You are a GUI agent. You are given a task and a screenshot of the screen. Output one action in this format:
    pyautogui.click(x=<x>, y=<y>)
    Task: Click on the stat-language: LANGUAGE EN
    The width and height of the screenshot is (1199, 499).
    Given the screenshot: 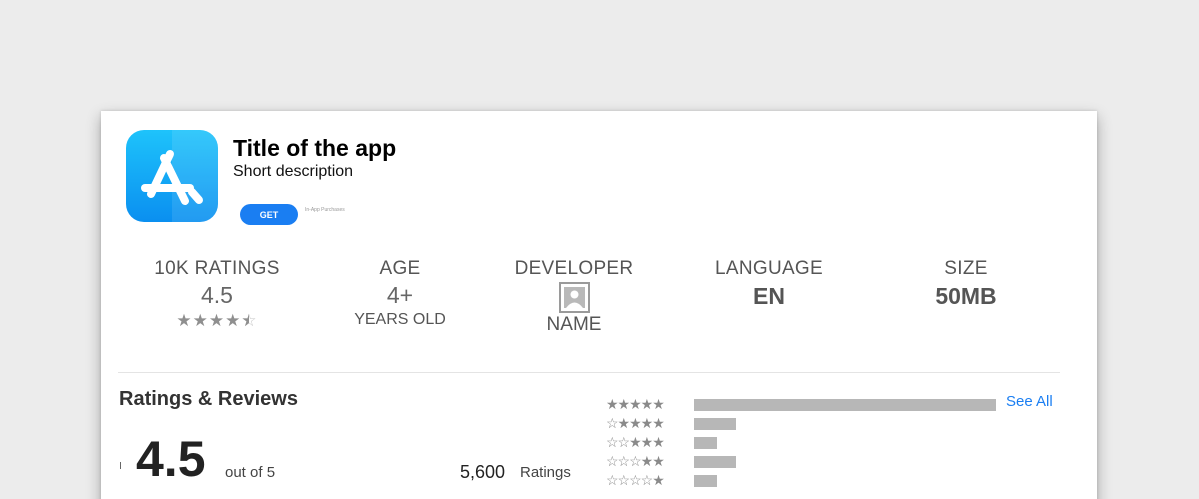 What is the action you would take?
    pyautogui.click(x=769, y=284)
    